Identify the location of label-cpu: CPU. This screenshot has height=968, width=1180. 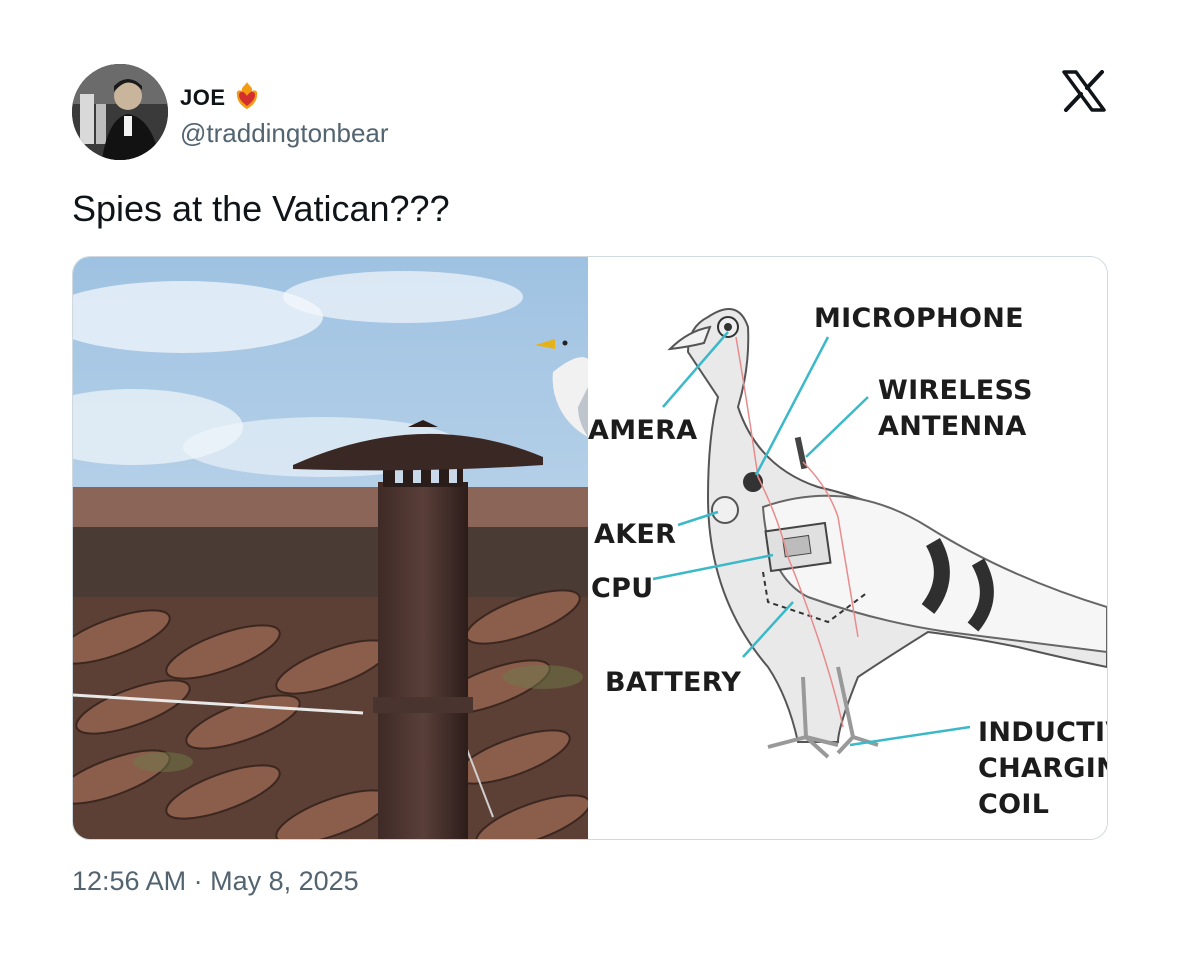
(622, 588).